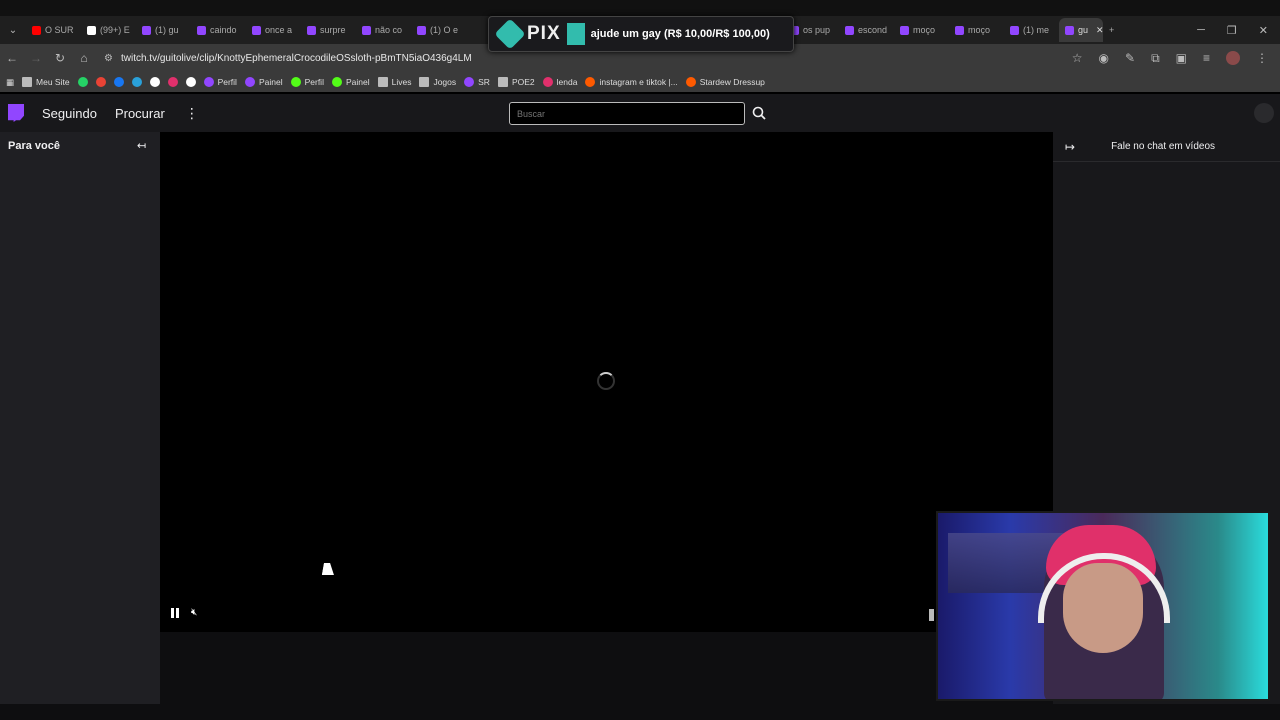 Image resolution: width=1280 pixels, height=720 pixels. What do you see at coordinates (34, 146) in the screenshot?
I see `sidebar-title: Para você` at bounding box center [34, 146].